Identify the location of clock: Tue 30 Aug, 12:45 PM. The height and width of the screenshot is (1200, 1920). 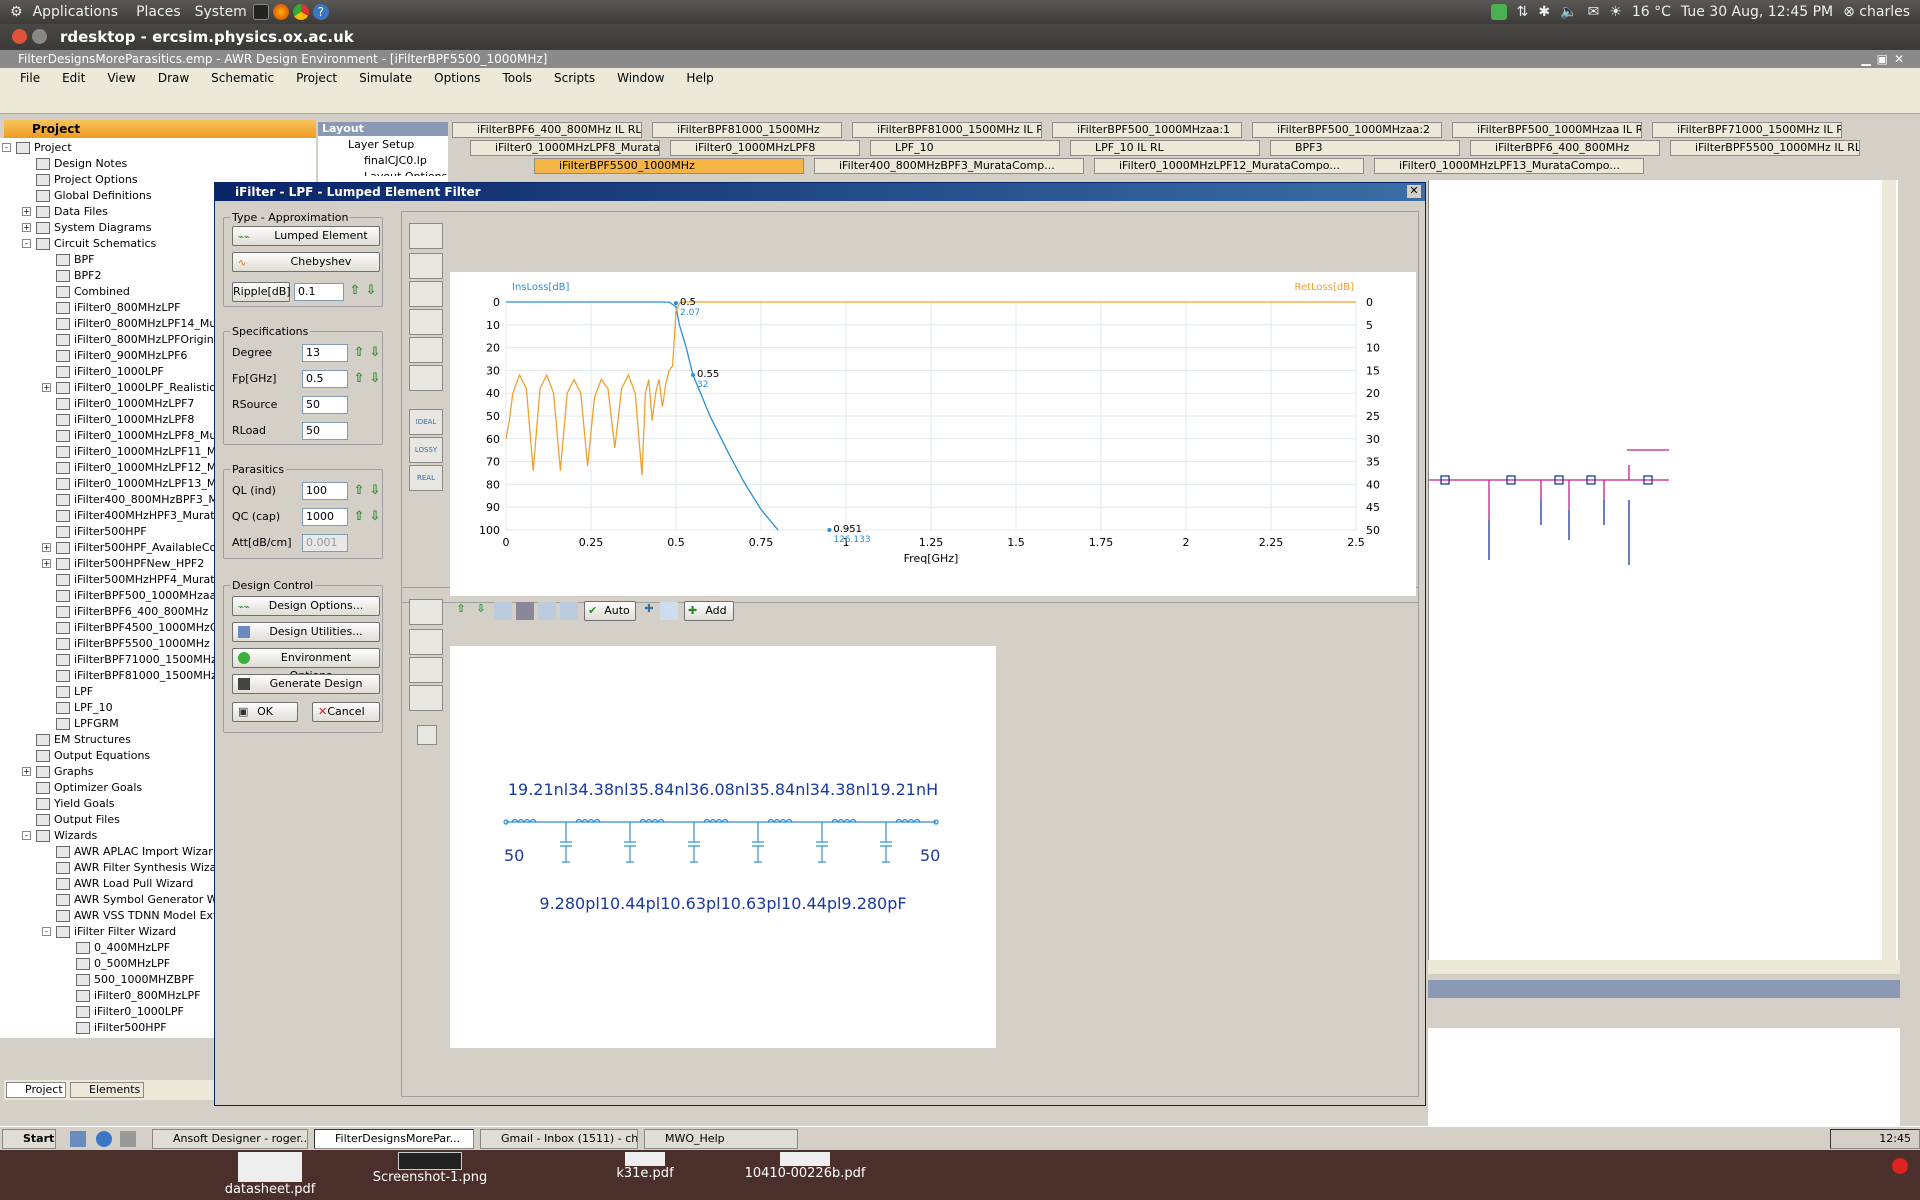
(1757, 12).